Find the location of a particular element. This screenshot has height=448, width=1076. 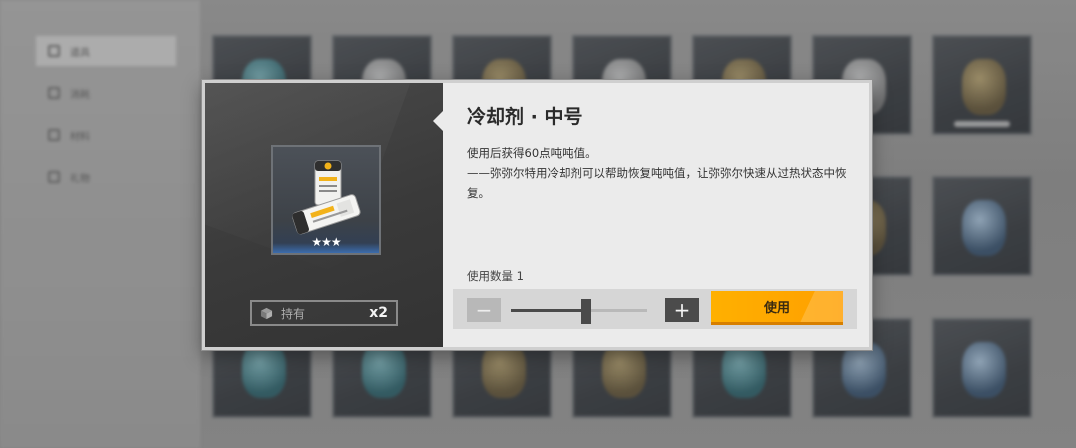

quantity-slider-handle is located at coordinates (585, 311).